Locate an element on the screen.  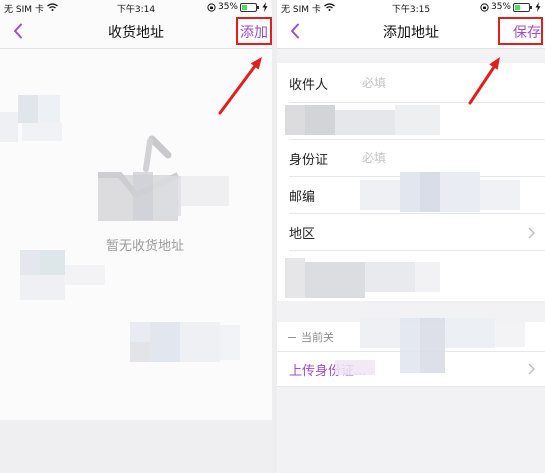
recipient-row: 收件人 is located at coordinates (411, 83).